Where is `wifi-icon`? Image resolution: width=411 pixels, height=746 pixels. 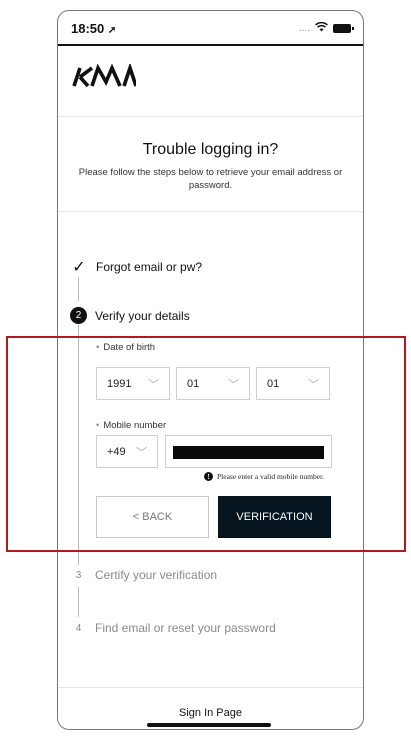
wifi-icon is located at coordinates (321, 28).